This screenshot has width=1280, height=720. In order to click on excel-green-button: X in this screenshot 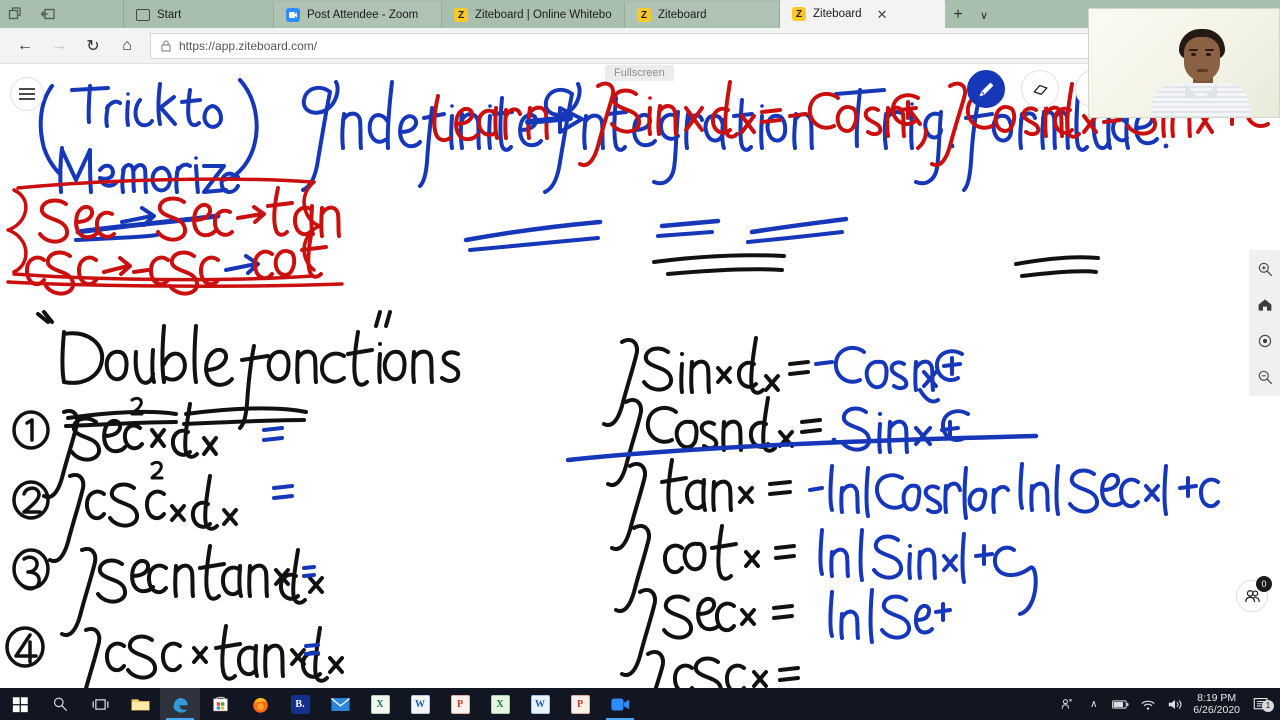, I will do `click(380, 704)`.